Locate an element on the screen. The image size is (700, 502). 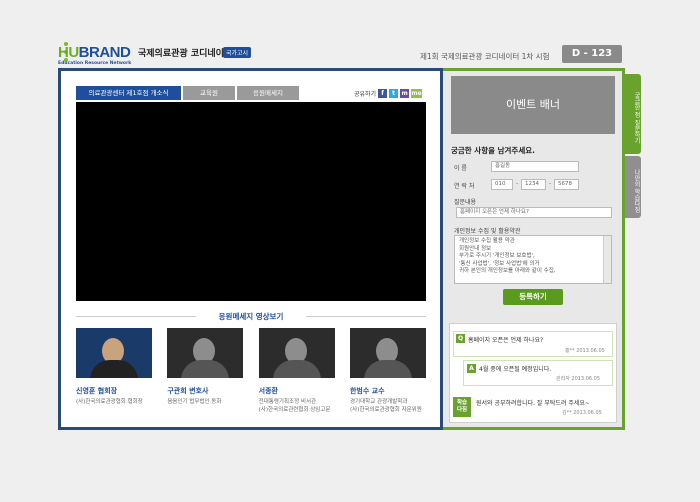
name-input: 홍길동 is located at coordinates (535, 166).